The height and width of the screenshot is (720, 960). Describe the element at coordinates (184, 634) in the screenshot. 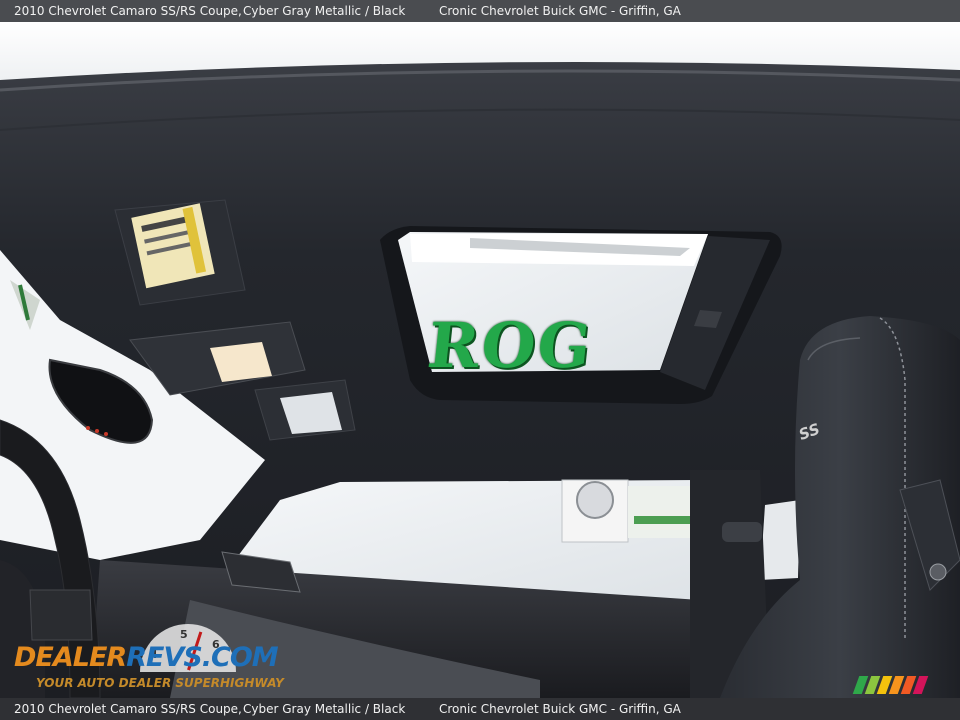

I see `dial-number: 5` at that location.